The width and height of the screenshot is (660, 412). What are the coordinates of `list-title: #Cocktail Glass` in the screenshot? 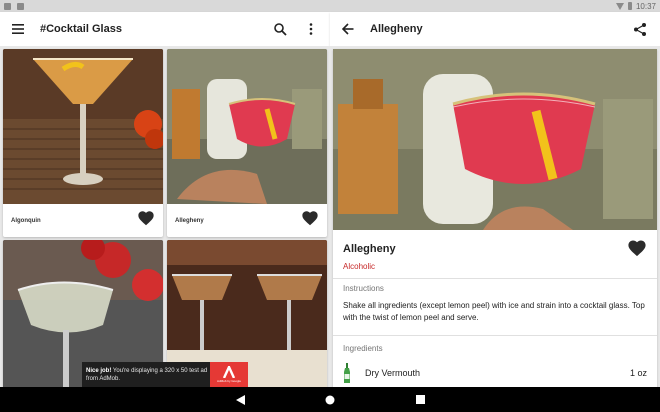 It's located at (81, 29).